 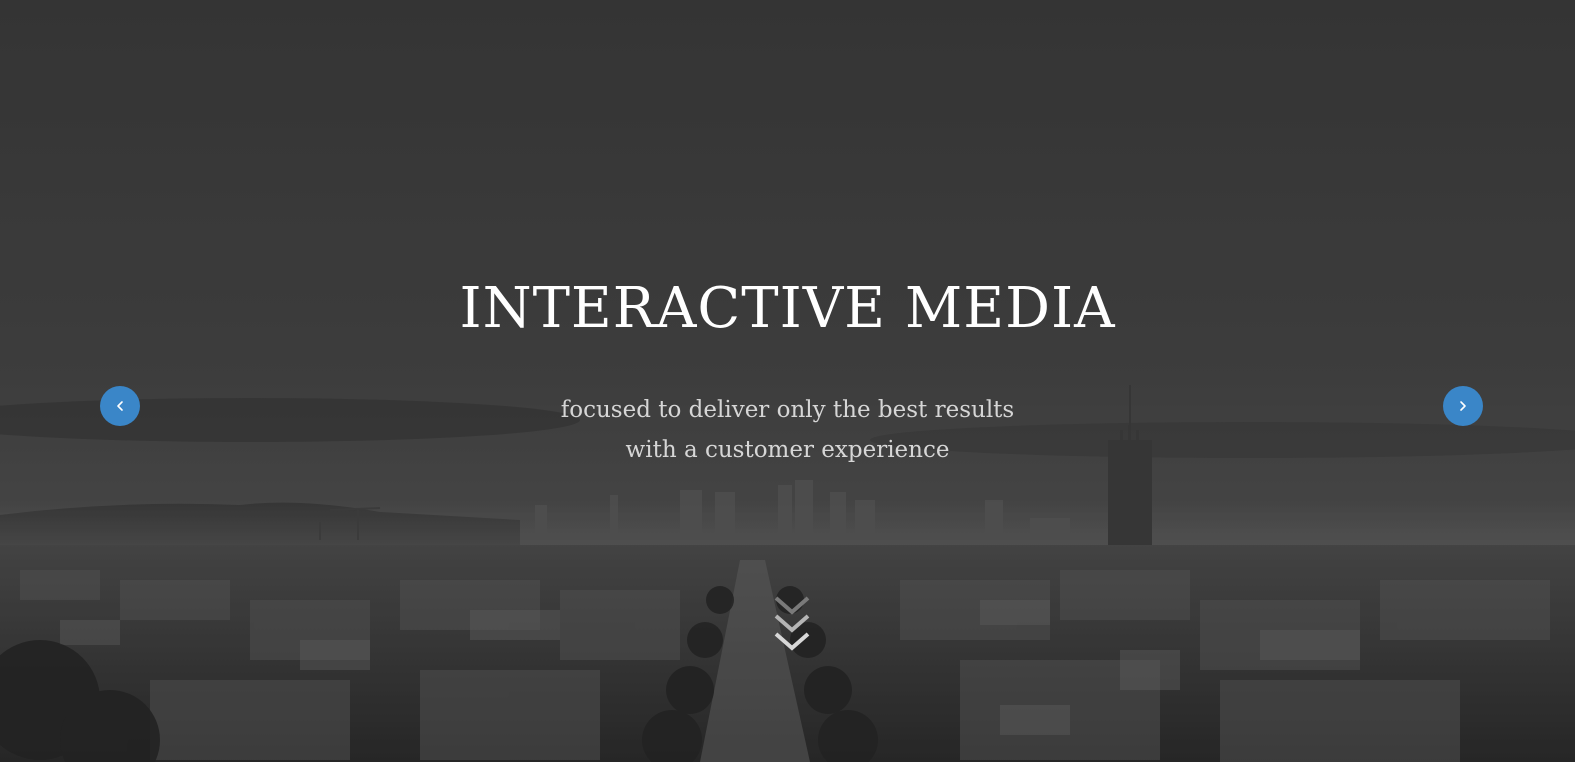 I want to click on chevron-right-icon, so click(x=1463, y=406).